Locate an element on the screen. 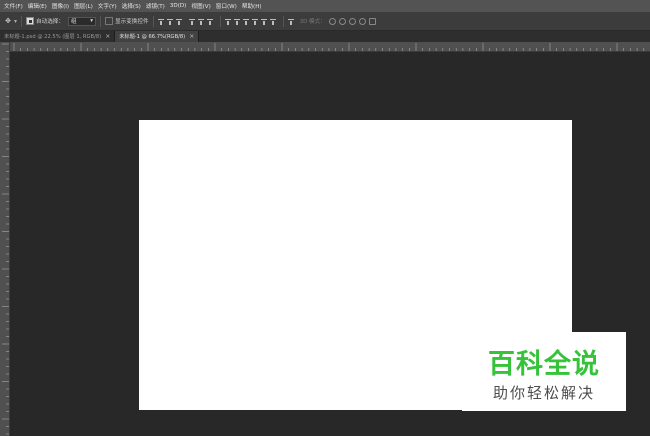 The width and height of the screenshot is (650, 436). menu-file: 文件(F) is located at coordinates (13, 6).